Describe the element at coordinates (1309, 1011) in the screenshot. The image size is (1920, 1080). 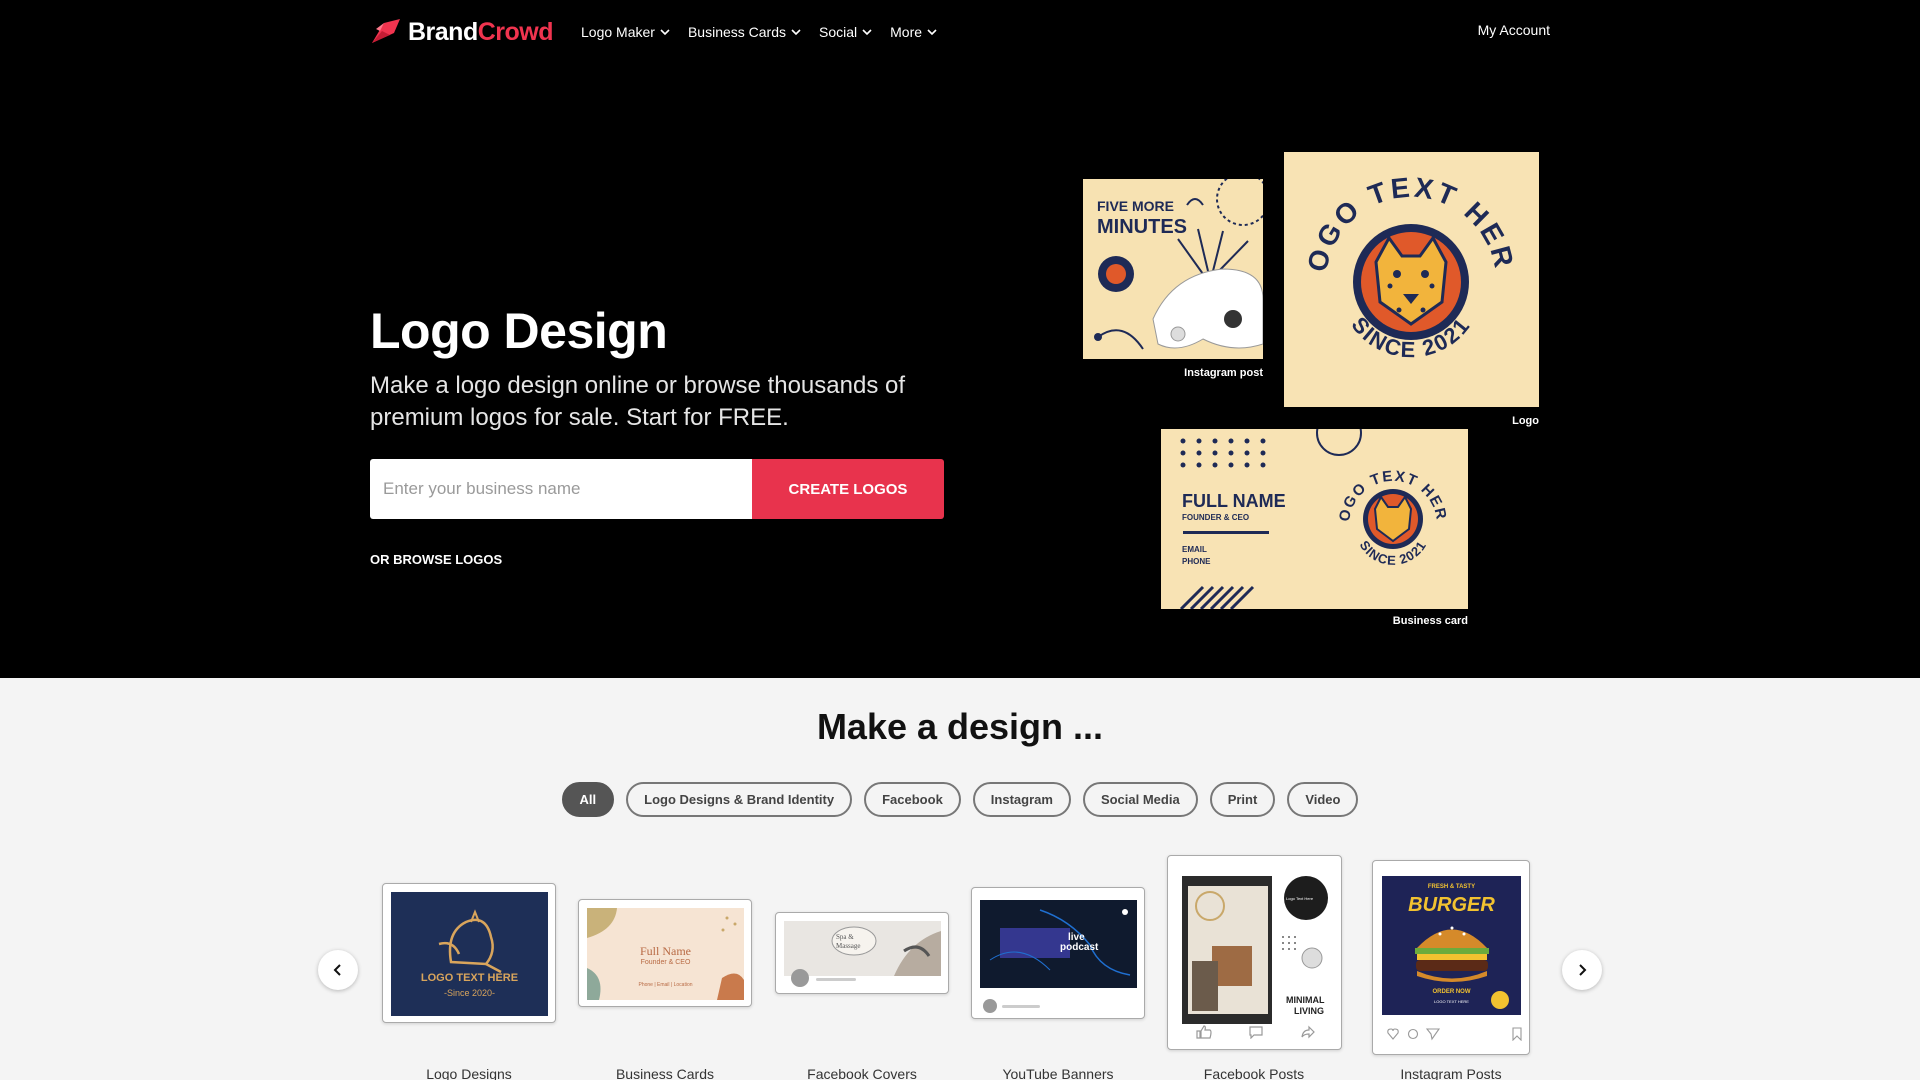
I see `card-5-text-2: LIVING` at that location.